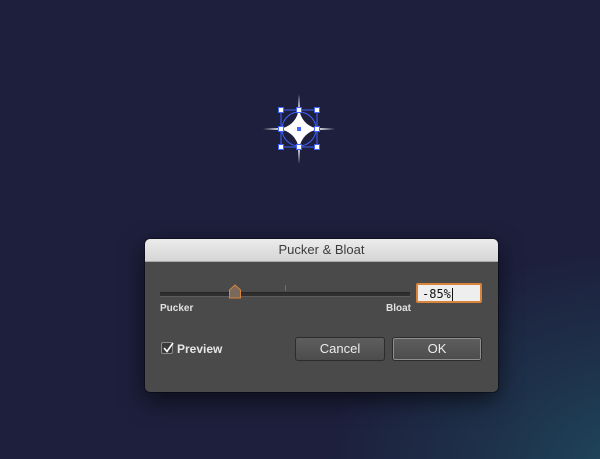 The width and height of the screenshot is (600, 459). Describe the element at coordinates (340, 349) in the screenshot. I see `cancel-button: Cancel` at that location.